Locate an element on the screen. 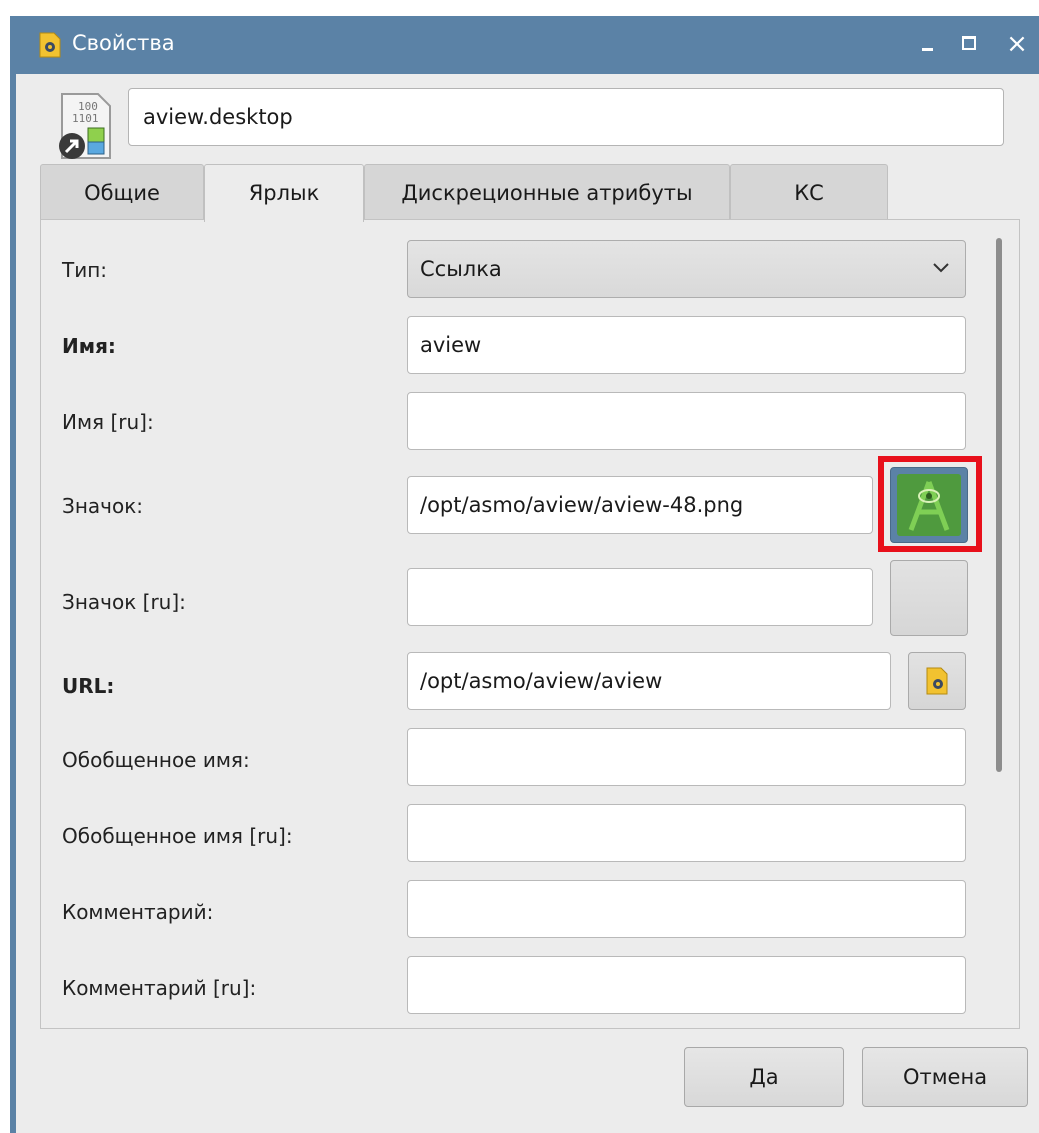 The width and height of the screenshot is (1039, 1133). cancel-button: Отмена is located at coordinates (945, 1077).